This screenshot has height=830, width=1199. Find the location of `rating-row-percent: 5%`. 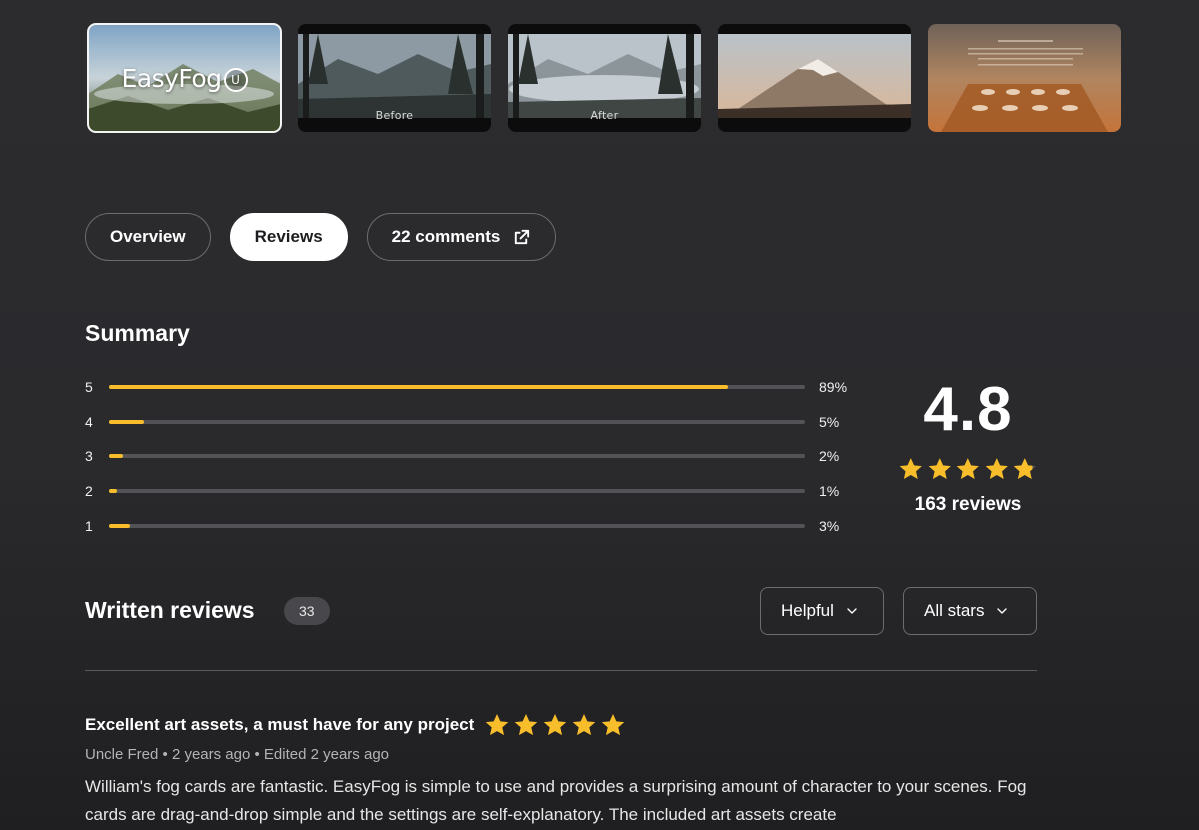

rating-row-percent: 5% is located at coordinates (829, 421).